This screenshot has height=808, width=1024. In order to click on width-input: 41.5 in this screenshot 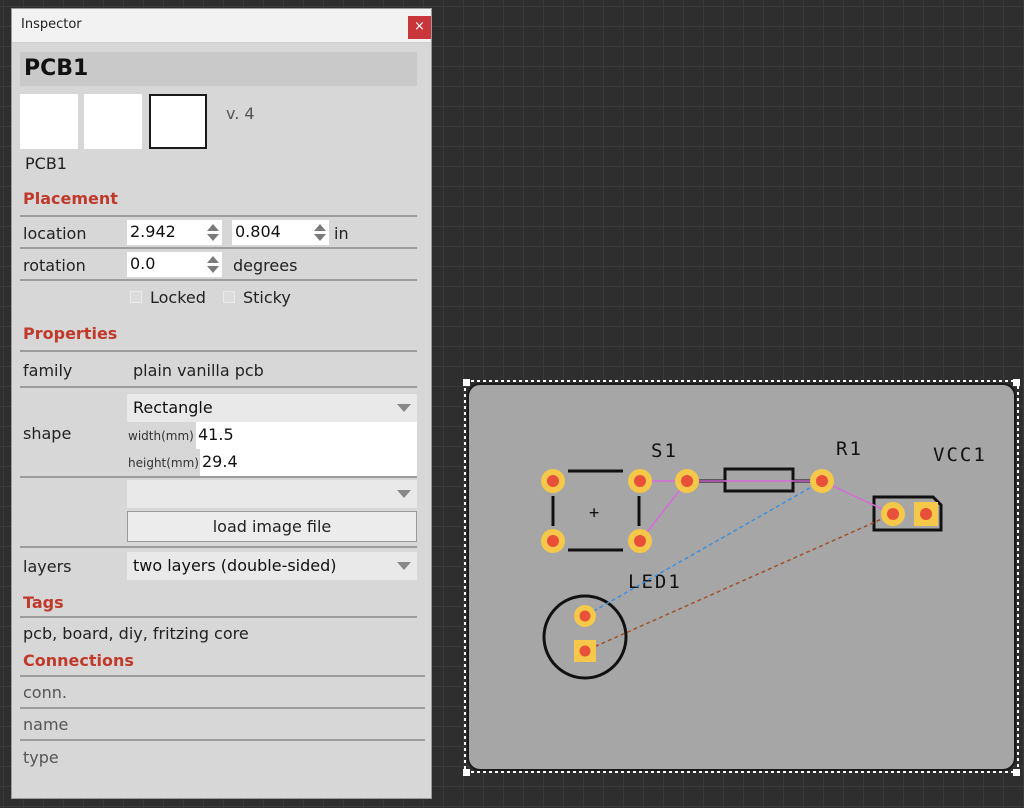, I will do `click(306, 435)`.